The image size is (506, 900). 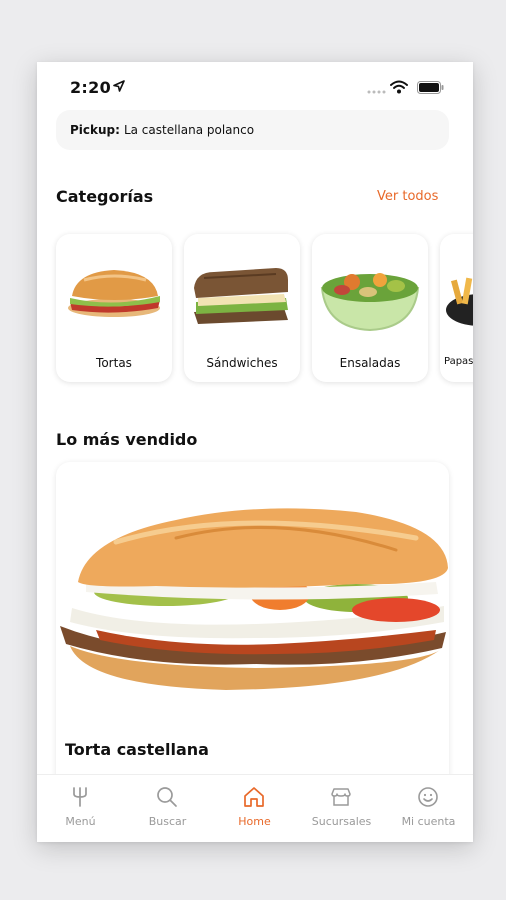 What do you see at coordinates (428, 797) in the screenshot?
I see `smiley-icon` at bounding box center [428, 797].